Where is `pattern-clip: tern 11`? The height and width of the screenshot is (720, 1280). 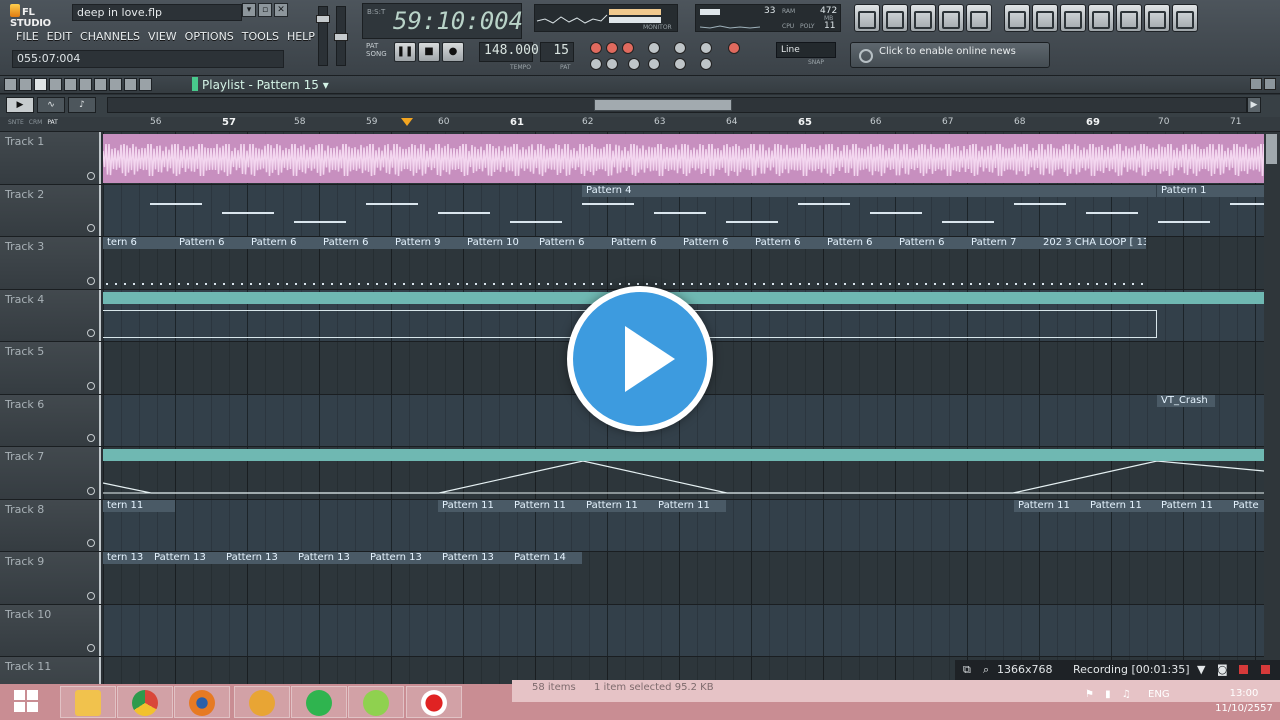
pattern-clip: tern 11 is located at coordinates (139, 506).